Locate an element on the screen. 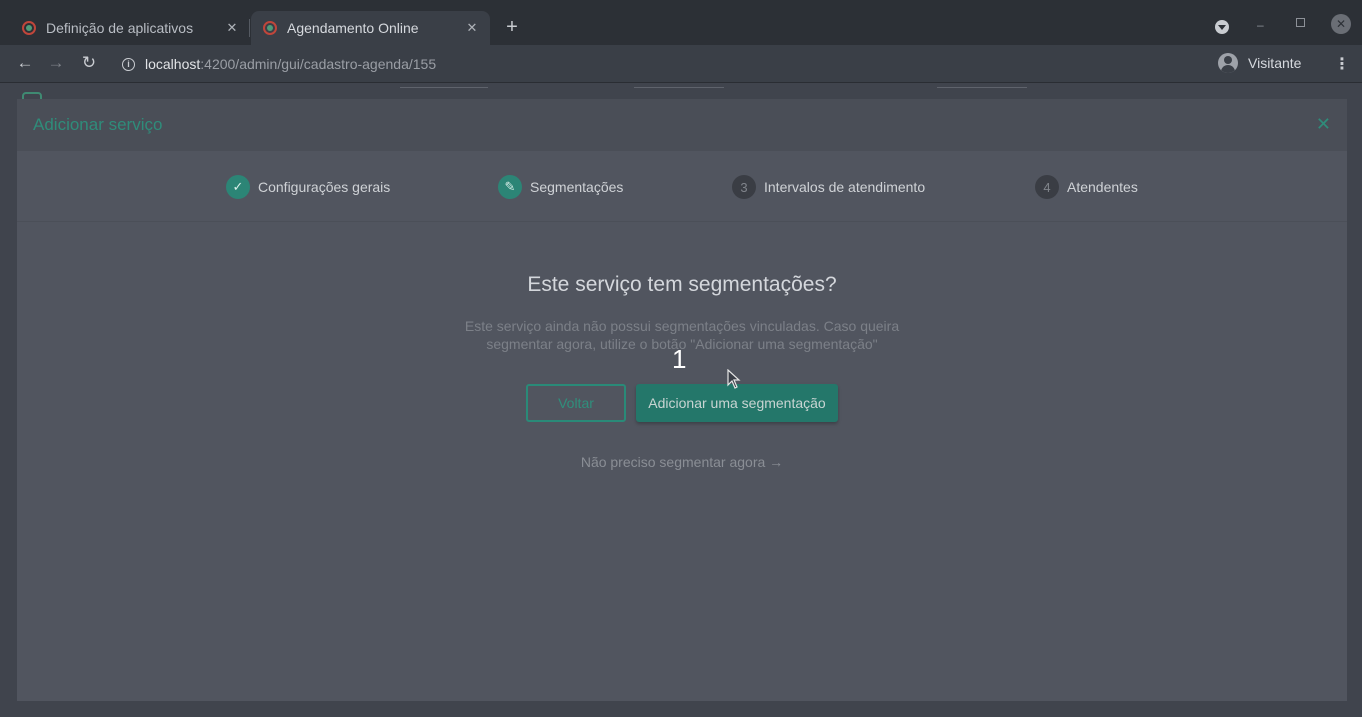 This screenshot has height=717, width=1362. maximize-icon is located at coordinates (1300, 22).